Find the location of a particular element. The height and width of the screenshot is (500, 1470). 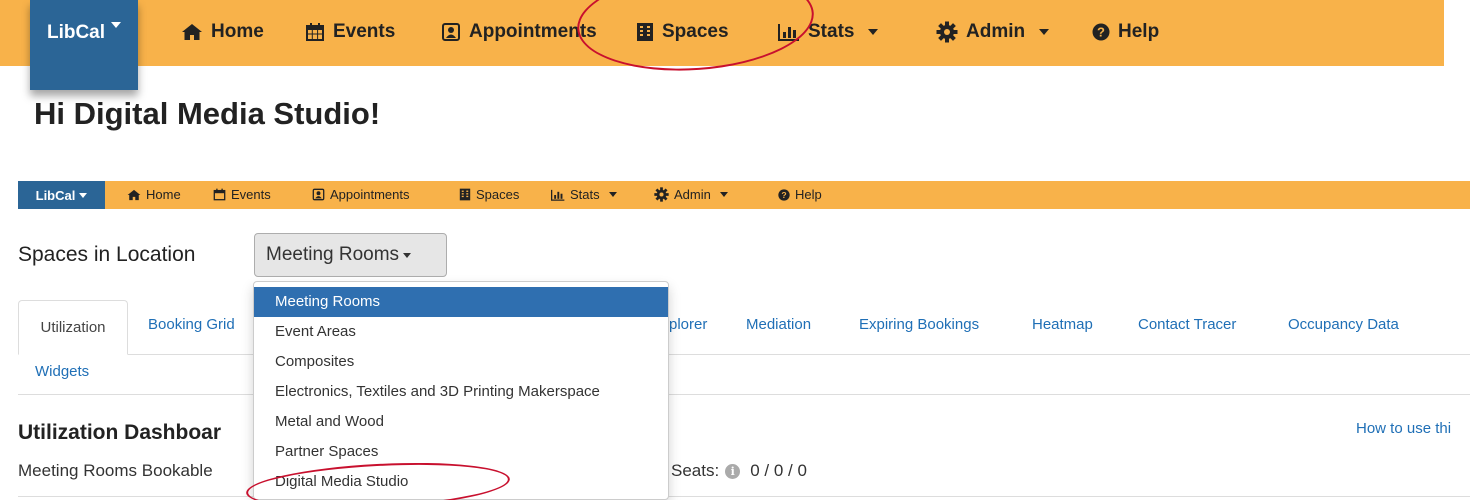

tab-utilization: Utilization is located at coordinates (73, 327).